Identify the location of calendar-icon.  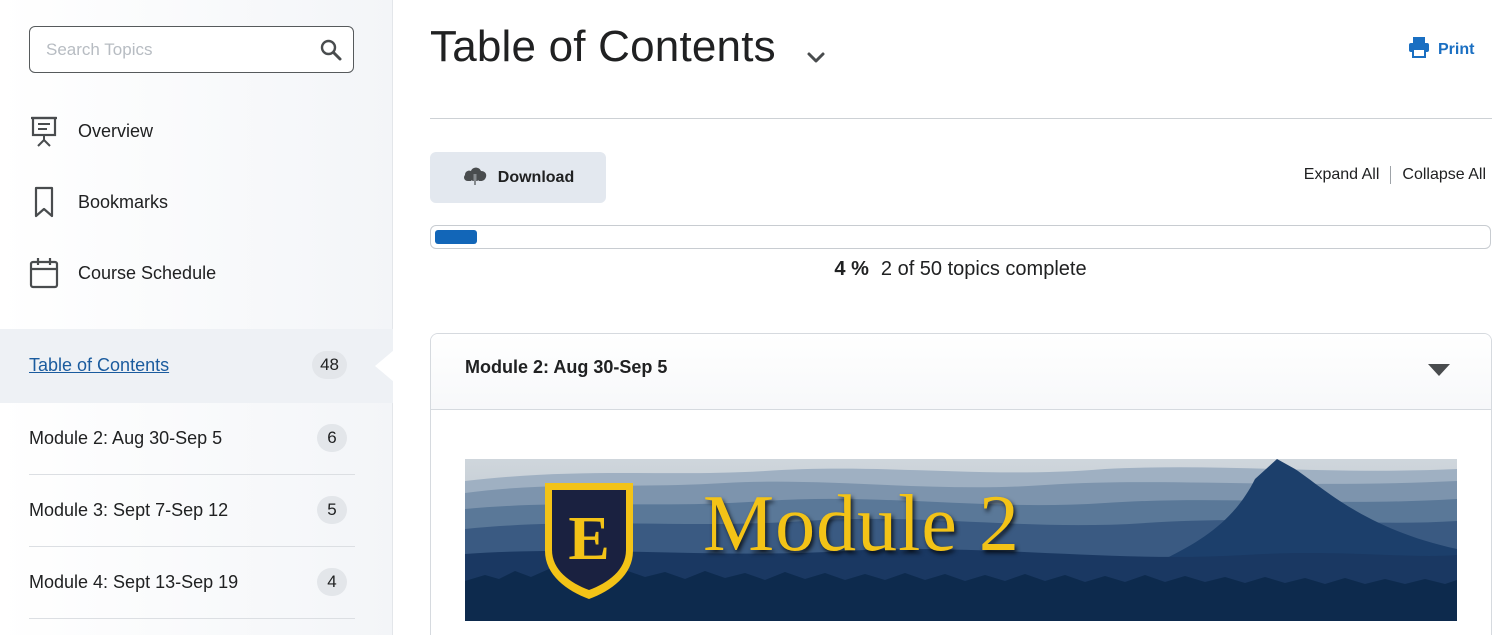
(44, 273).